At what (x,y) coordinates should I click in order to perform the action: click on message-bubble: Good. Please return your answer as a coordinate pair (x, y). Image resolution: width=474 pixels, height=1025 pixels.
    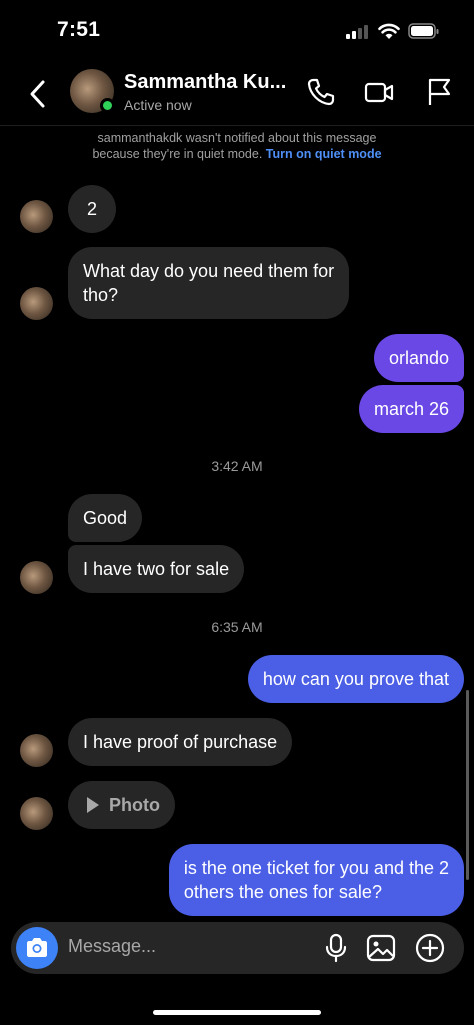
    Looking at the image, I should click on (105, 518).